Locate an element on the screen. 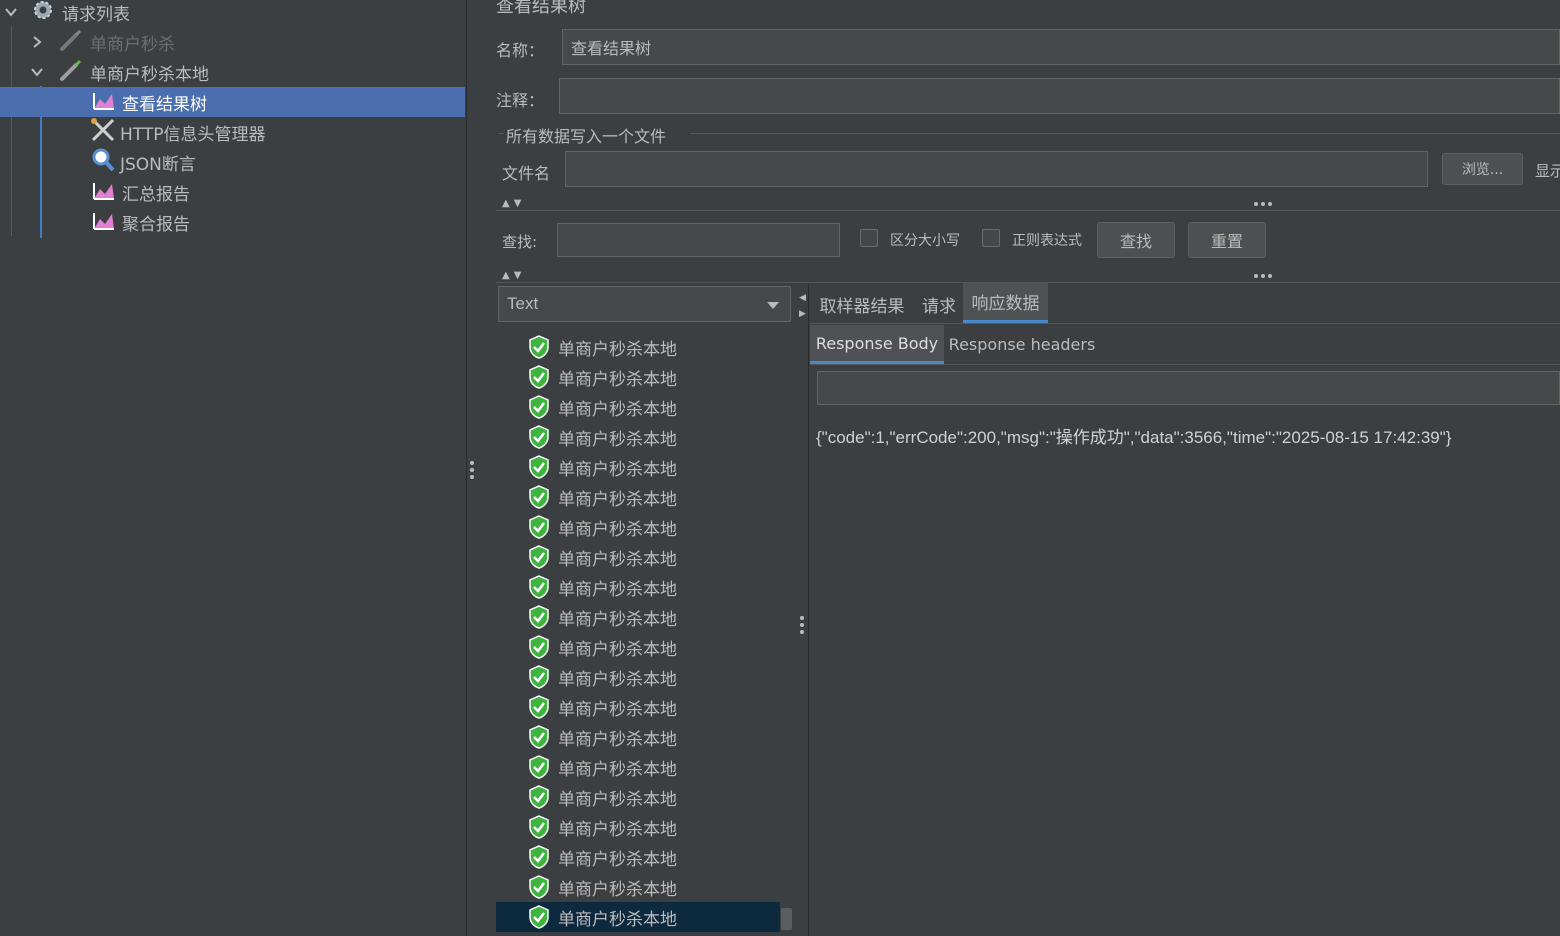  tree-guide is located at coordinates (11, 131).